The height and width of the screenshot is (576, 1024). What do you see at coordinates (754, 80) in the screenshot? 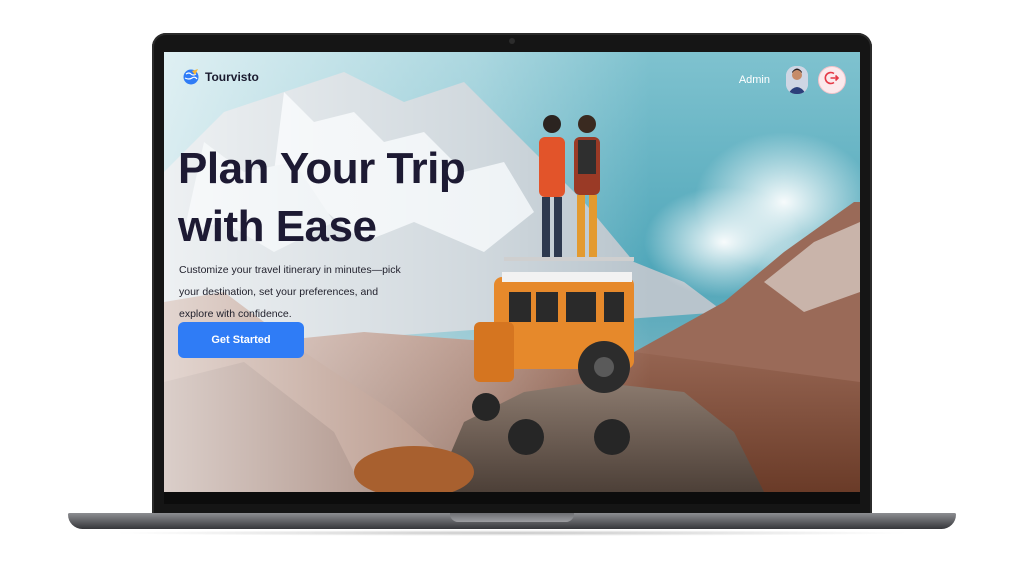
I see `user-name: Admin` at bounding box center [754, 80].